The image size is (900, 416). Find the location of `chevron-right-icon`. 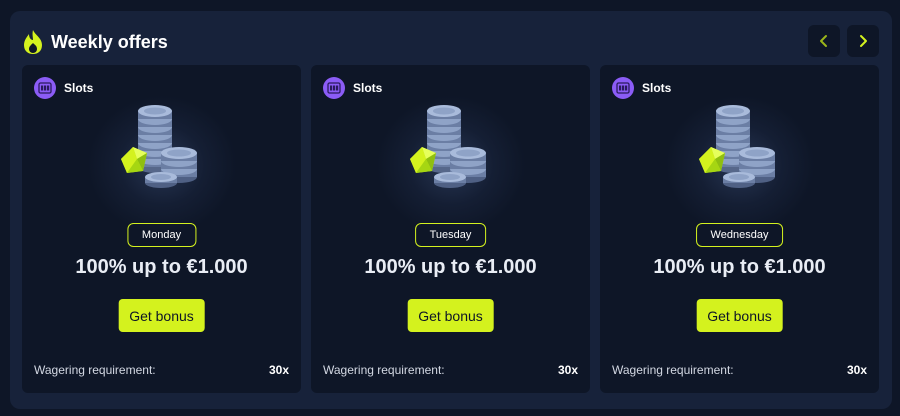

chevron-right-icon is located at coordinates (863, 41).